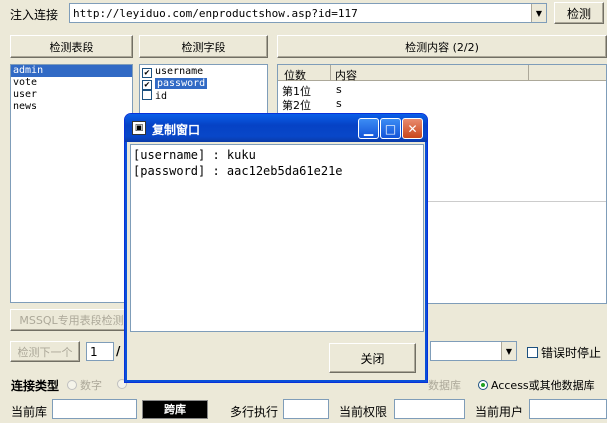 The width and height of the screenshot is (607, 423). I want to click on mssql-detect-button: MSSQL专用表段检测, so click(71, 320).